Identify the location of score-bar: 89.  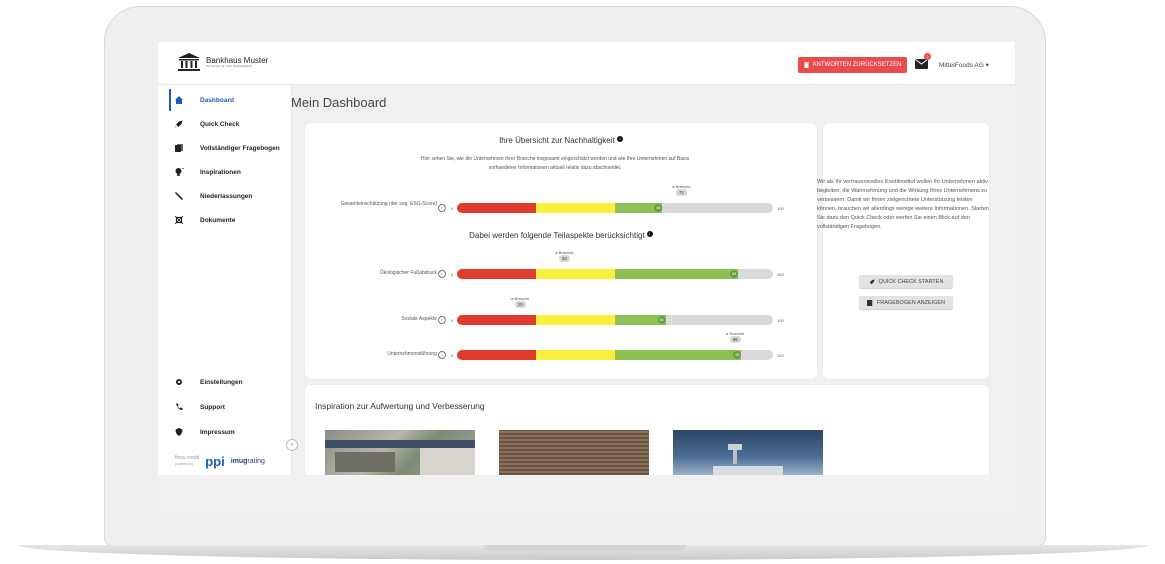
(615, 274).